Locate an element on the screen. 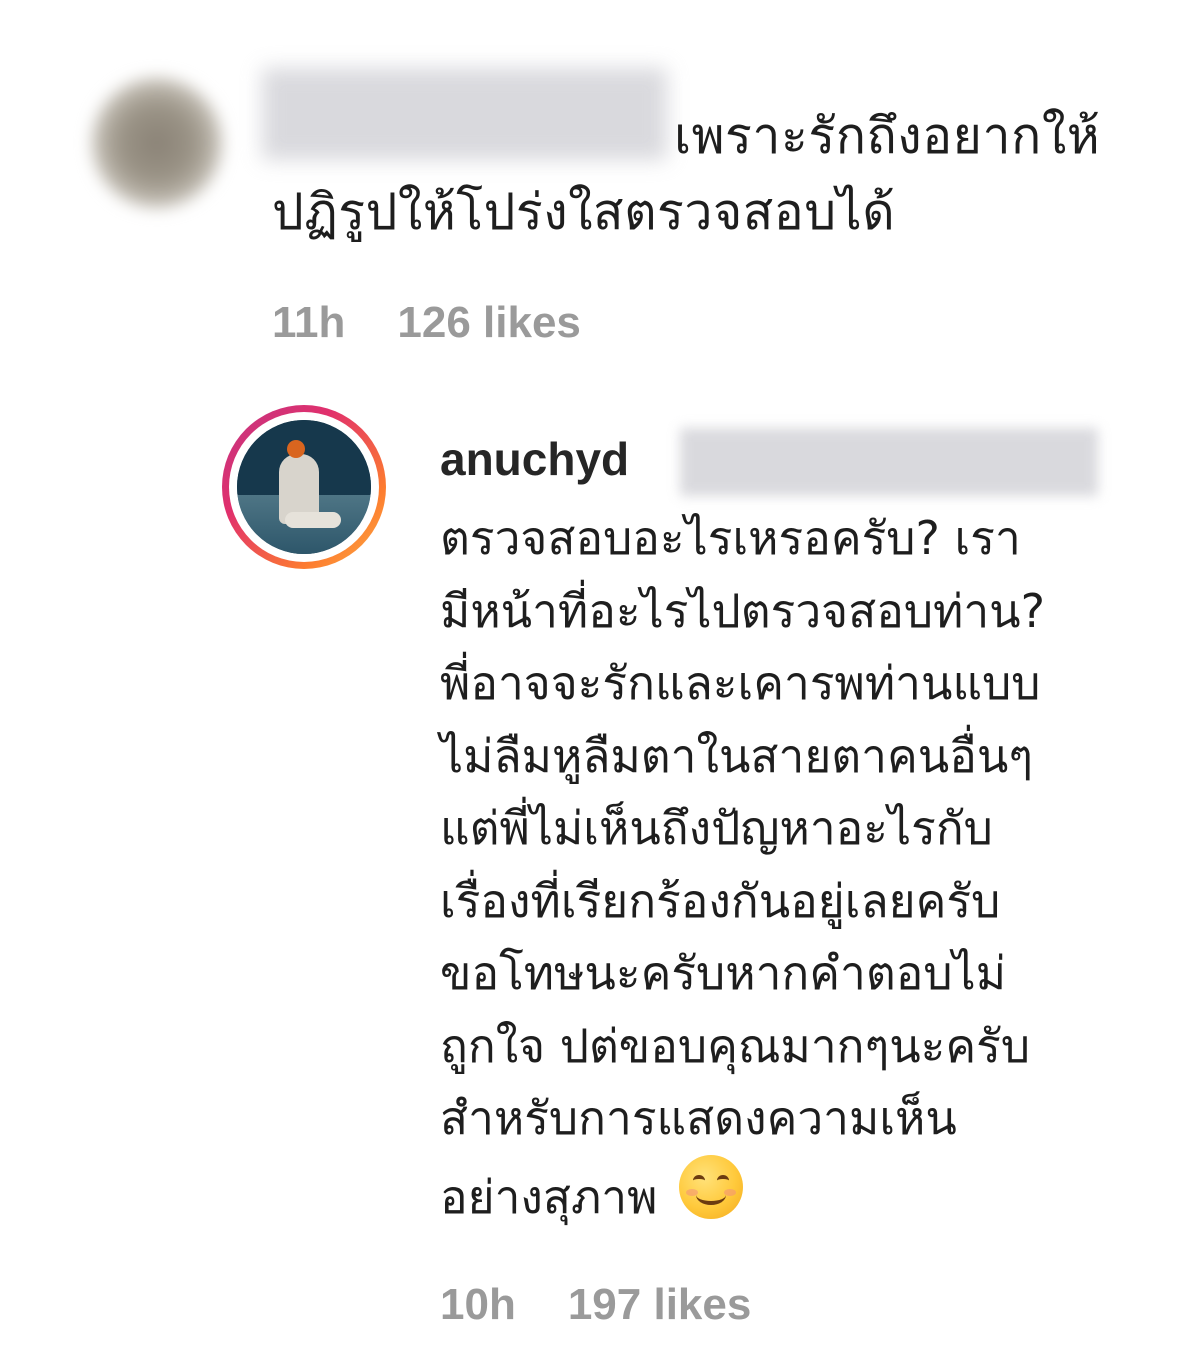 This screenshot has height=1351, width=1200. avatar-ring-gap is located at coordinates (304, 487).